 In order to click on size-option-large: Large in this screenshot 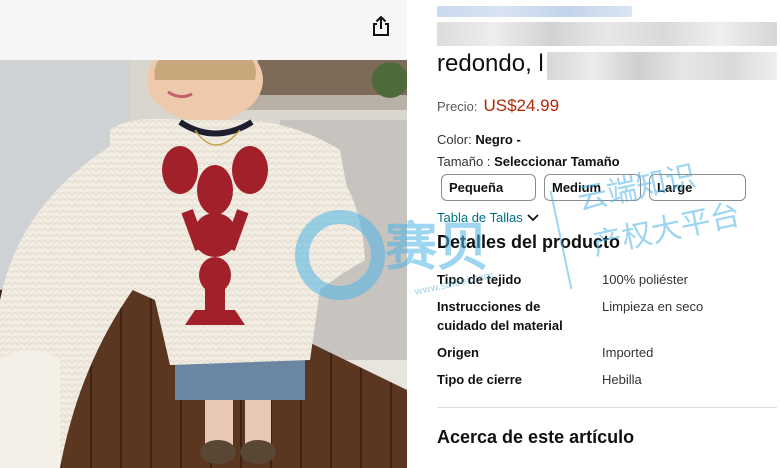, I will do `click(697, 187)`.